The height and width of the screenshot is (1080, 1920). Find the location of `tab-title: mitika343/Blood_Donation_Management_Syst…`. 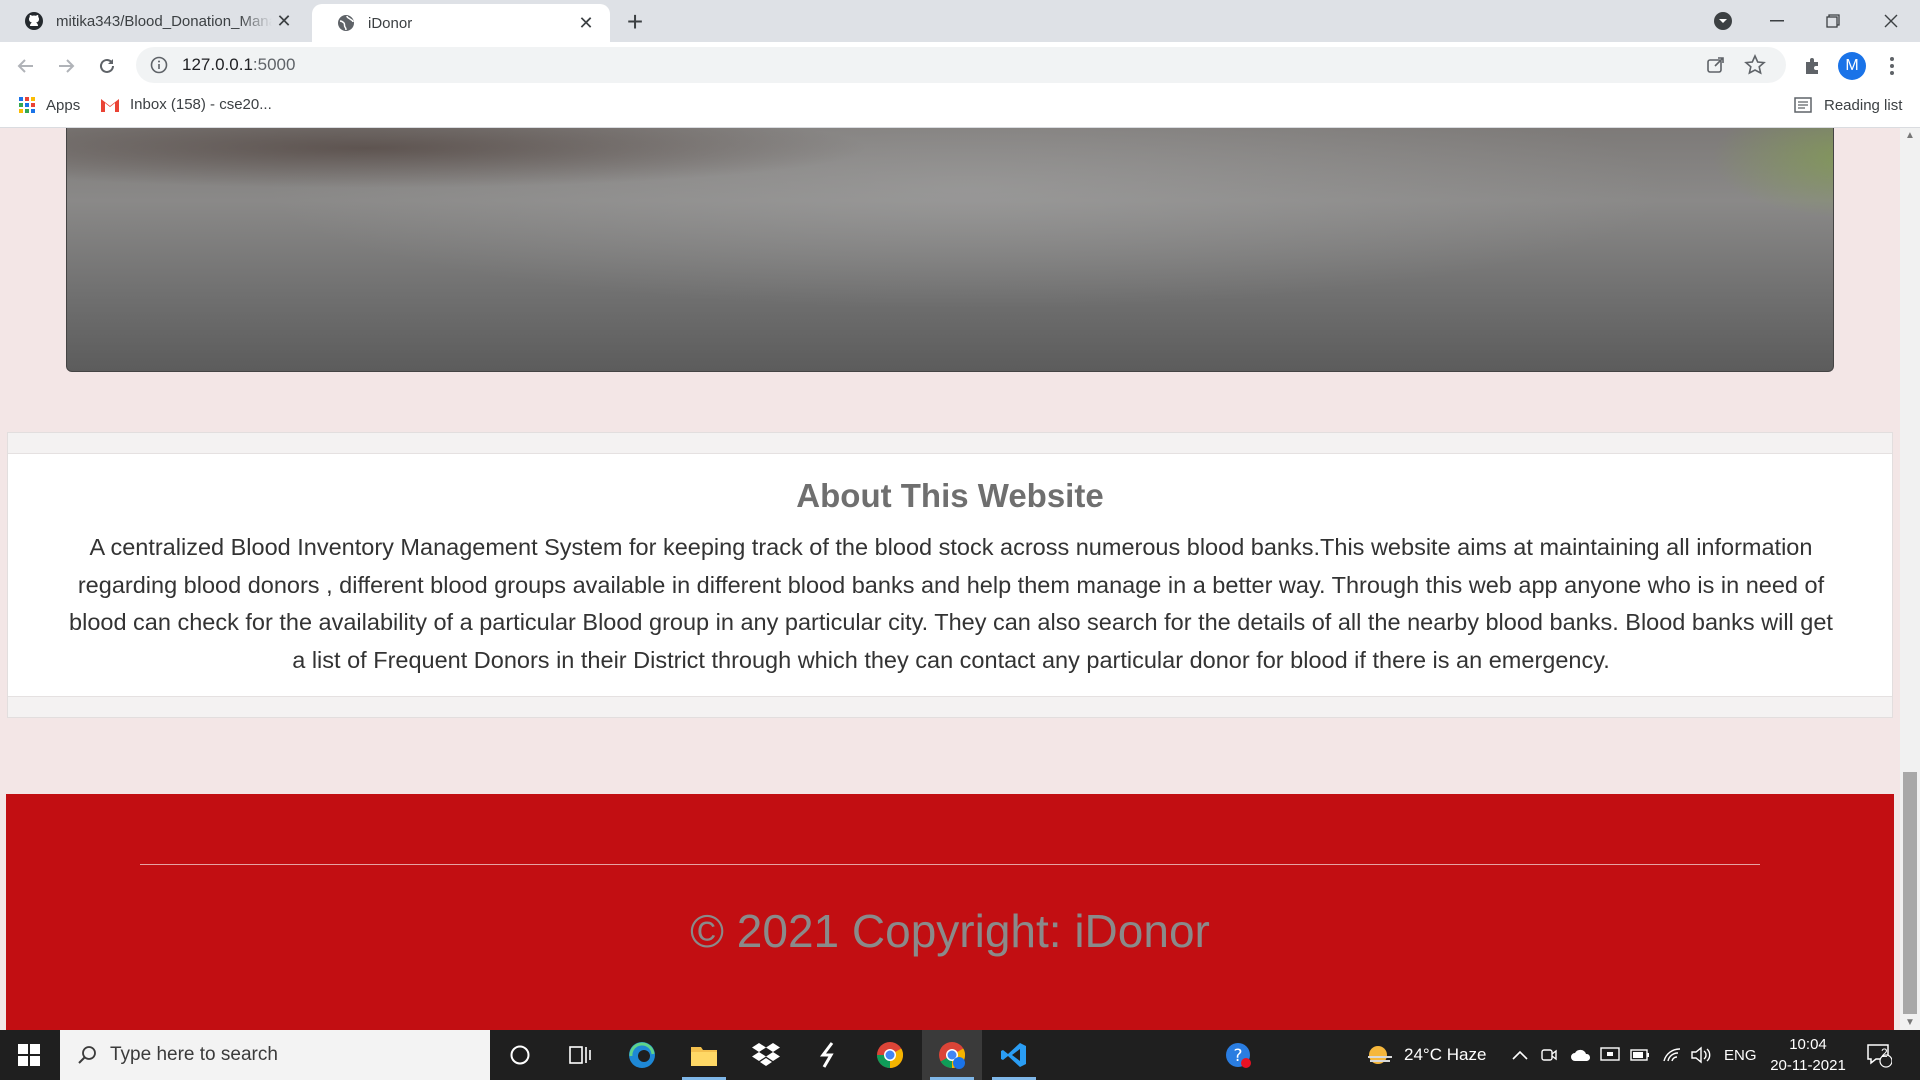

tab-title: mitika343/Blood_Donation_Management_Syst… is located at coordinates (164, 21).